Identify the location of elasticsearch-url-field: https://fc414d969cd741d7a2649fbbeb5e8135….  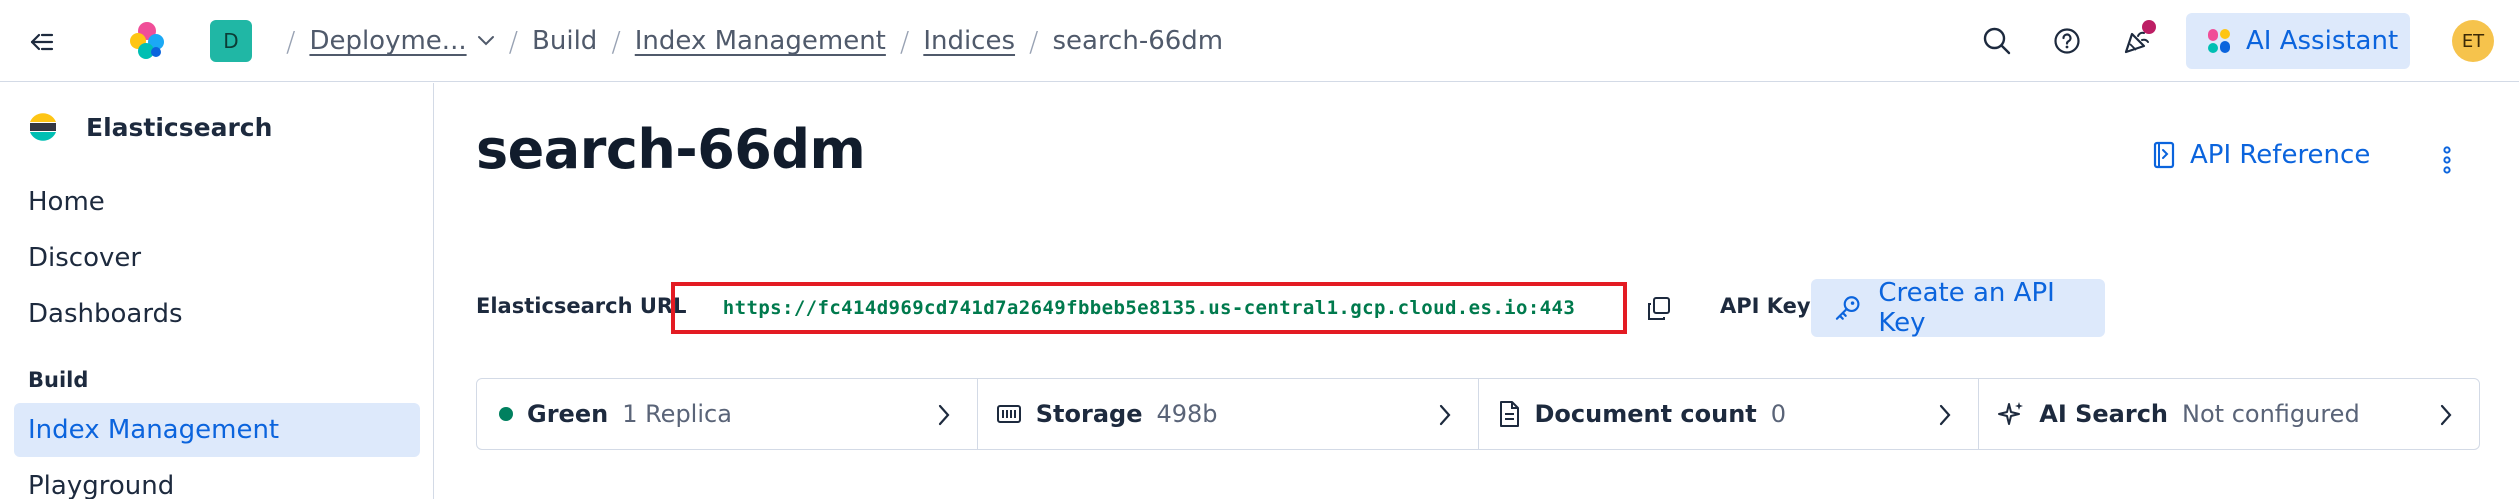
(1149, 308).